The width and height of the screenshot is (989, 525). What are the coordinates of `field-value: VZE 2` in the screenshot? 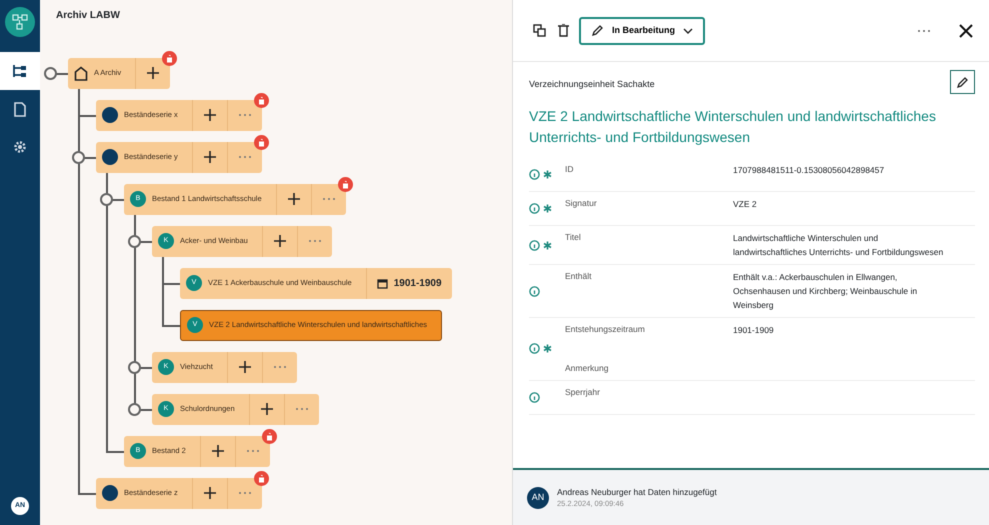 It's located at (745, 204).